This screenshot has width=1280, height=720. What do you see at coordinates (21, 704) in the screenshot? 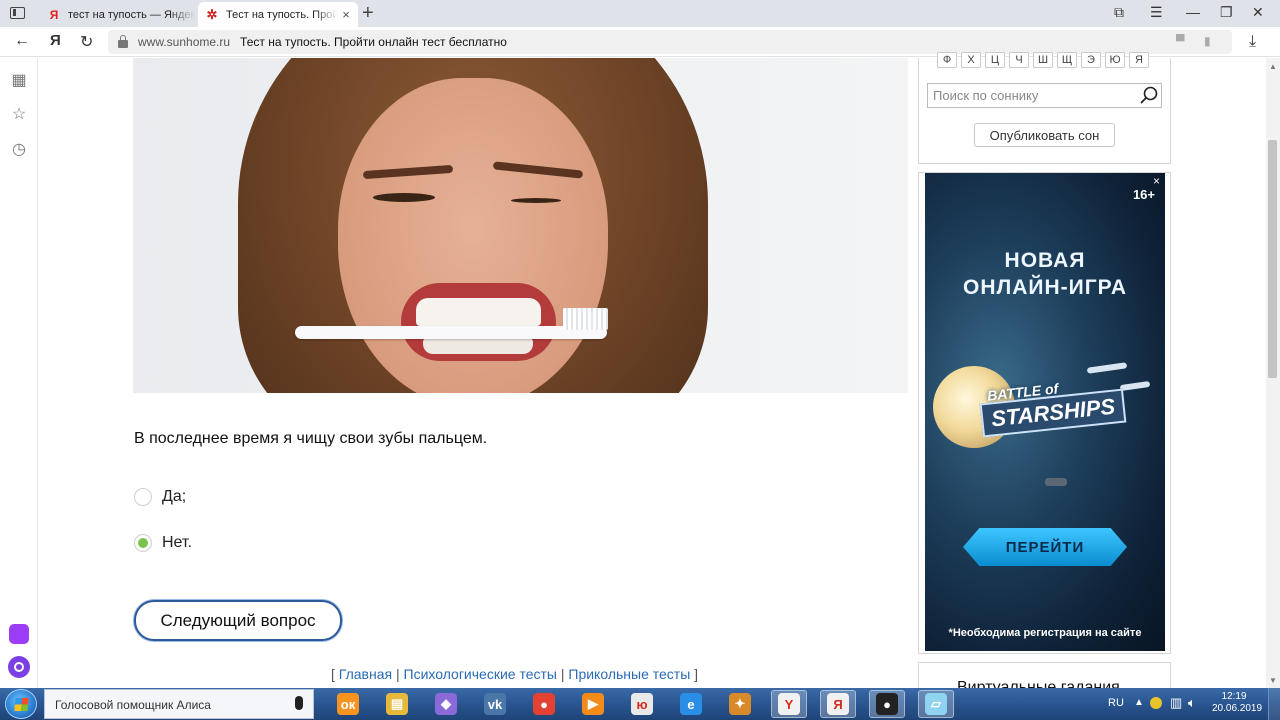
I see `start-button` at bounding box center [21, 704].